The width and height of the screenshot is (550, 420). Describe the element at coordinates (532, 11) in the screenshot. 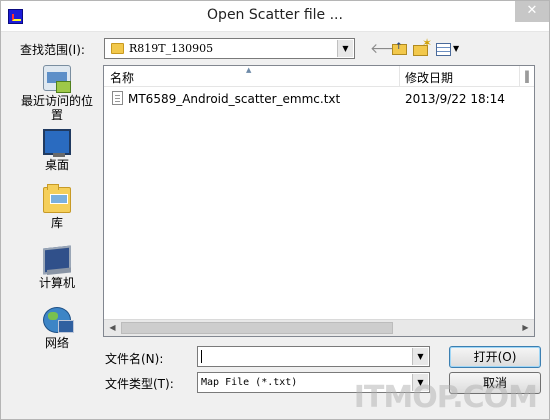

I see `close-button: ✕` at that location.